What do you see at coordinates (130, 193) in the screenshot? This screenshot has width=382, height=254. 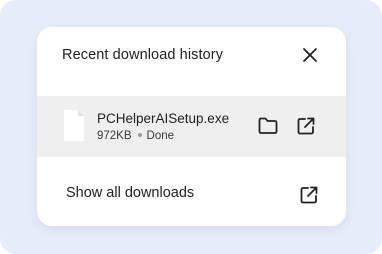 I see `show-all-label: Show all downloads` at bounding box center [130, 193].